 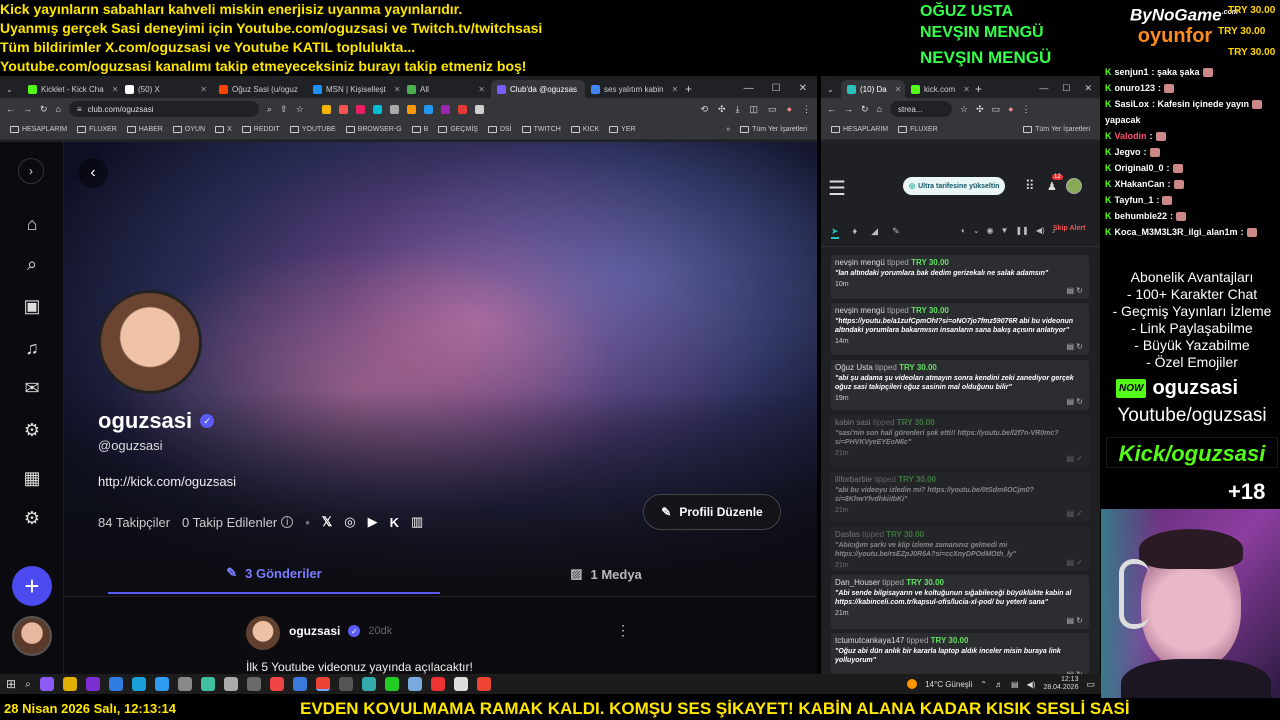 I want to click on audio-icon, so click(x=368, y=684).